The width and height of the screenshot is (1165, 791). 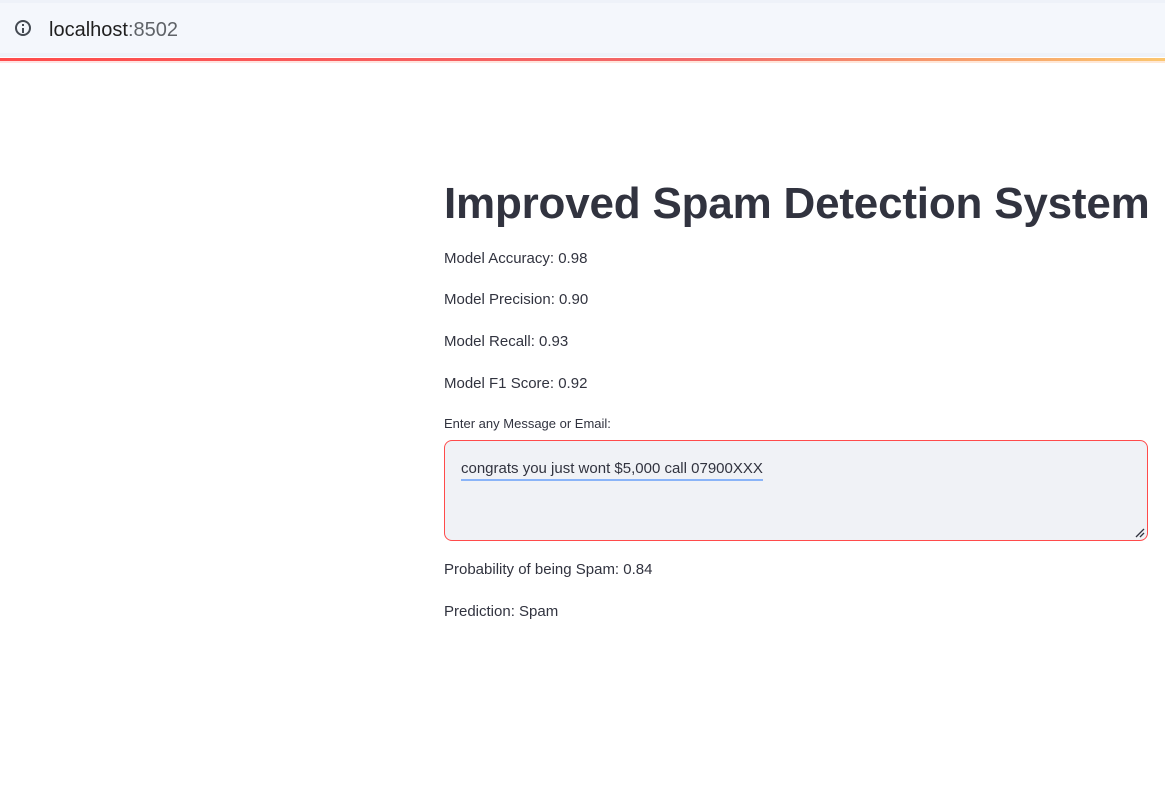 What do you see at coordinates (501, 611) in the screenshot?
I see `prediction-text: Prediction: Spam` at bounding box center [501, 611].